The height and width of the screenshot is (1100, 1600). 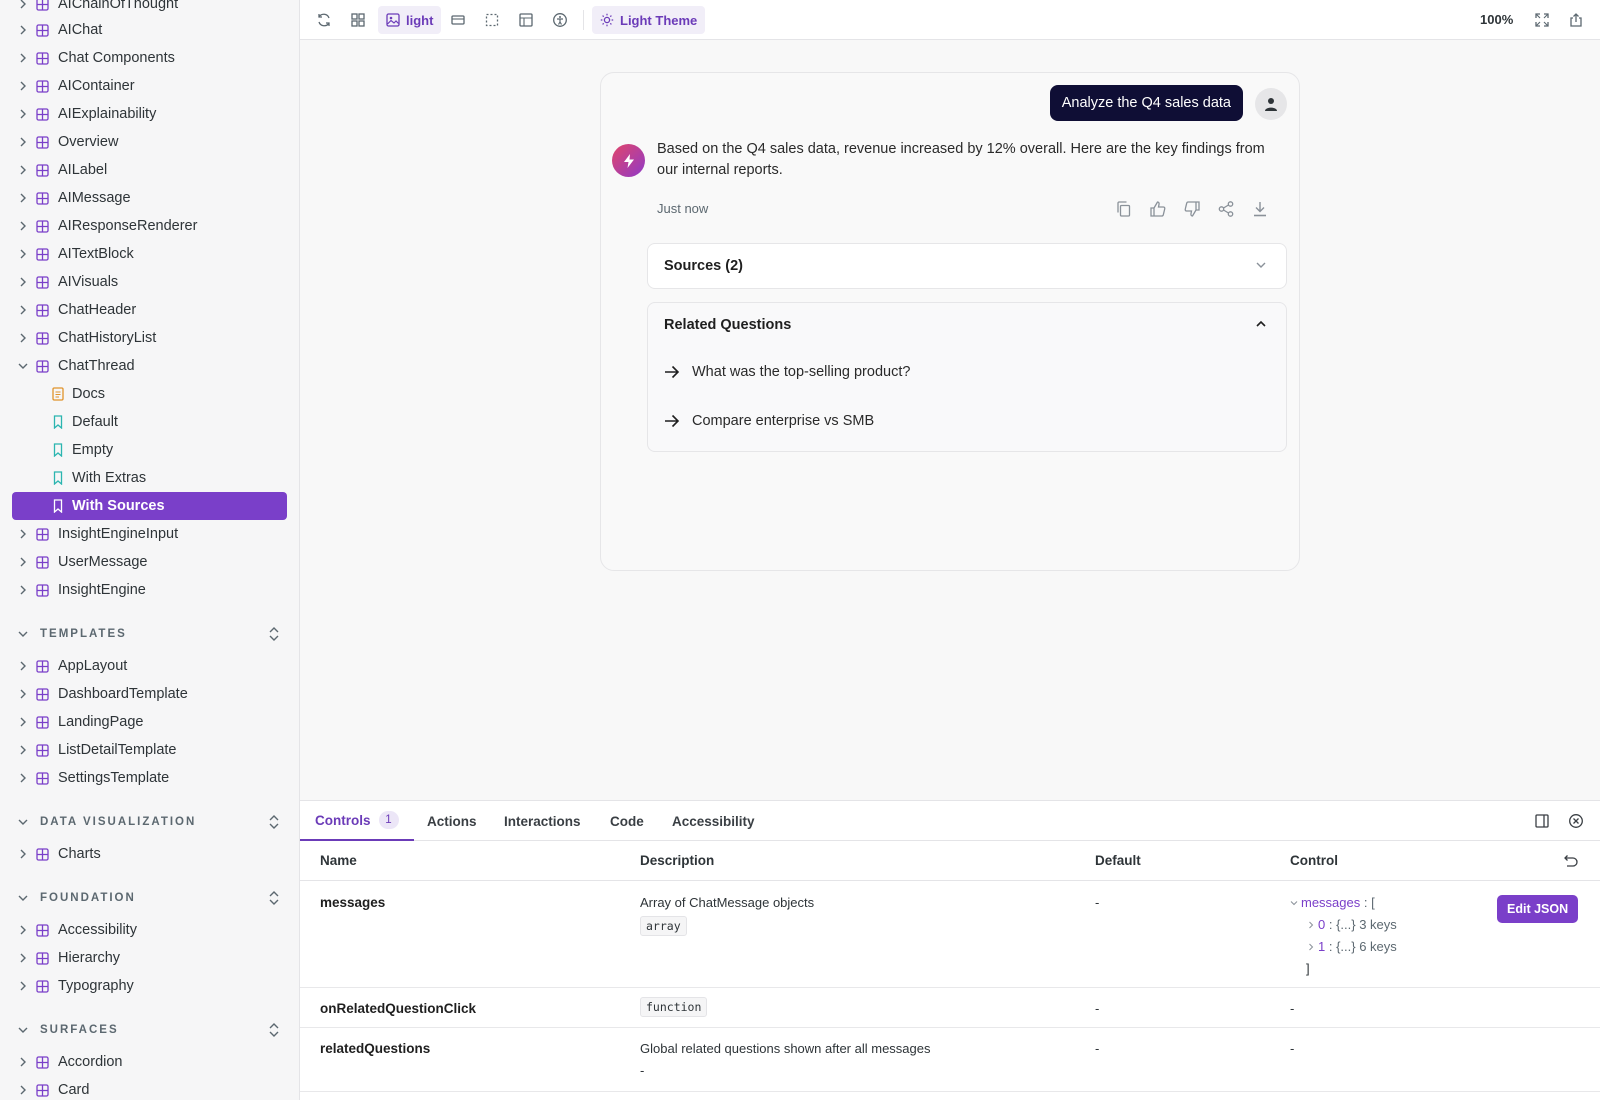 I want to click on edit-json-button: Edit JSON, so click(x=1538, y=909).